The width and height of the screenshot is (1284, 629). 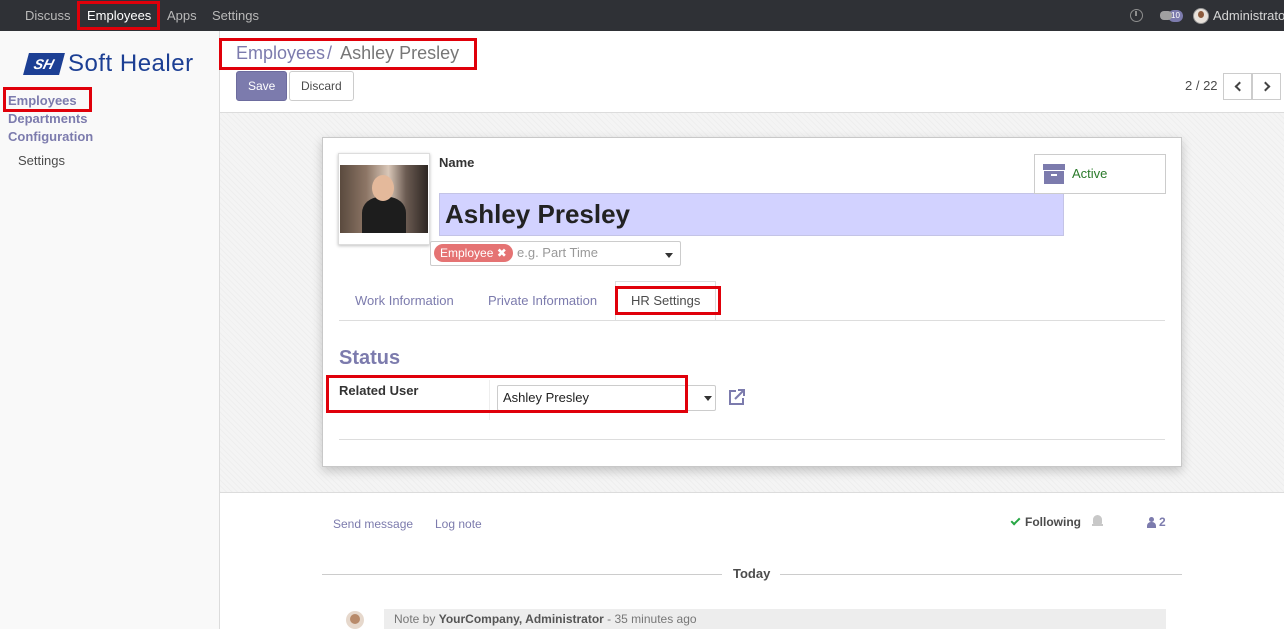 I want to click on tag-remove-icon: ✖, so click(x=502, y=253).